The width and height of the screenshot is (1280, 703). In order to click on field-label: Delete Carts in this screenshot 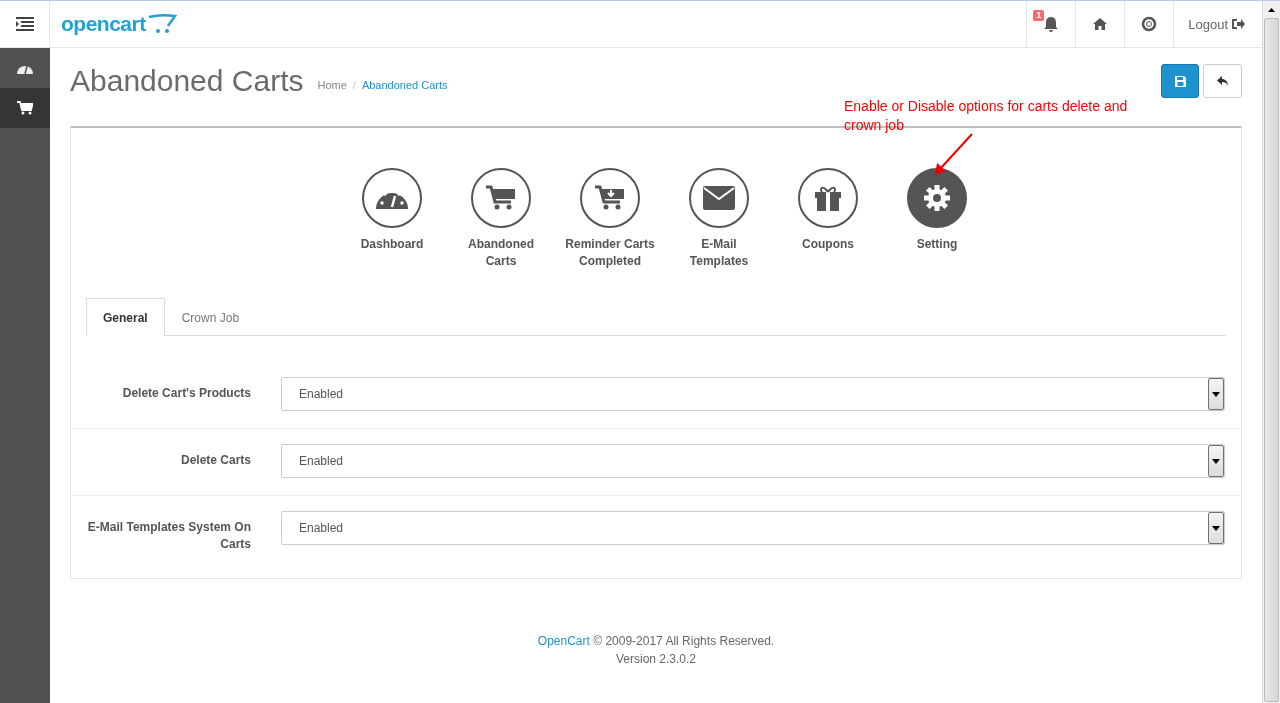, I will do `click(215, 460)`.